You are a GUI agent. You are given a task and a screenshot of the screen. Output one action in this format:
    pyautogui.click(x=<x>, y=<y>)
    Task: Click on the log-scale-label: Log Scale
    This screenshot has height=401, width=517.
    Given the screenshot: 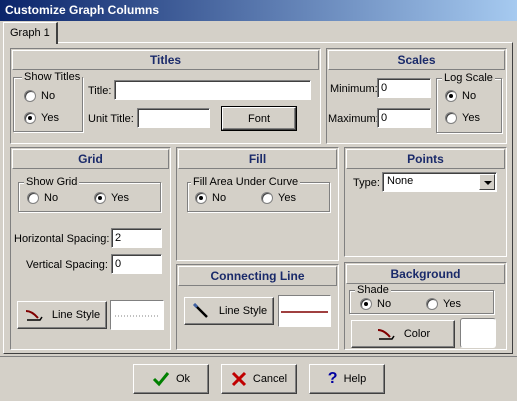 What is the action you would take?
    pyautogui.click(x=468, y=78)
    